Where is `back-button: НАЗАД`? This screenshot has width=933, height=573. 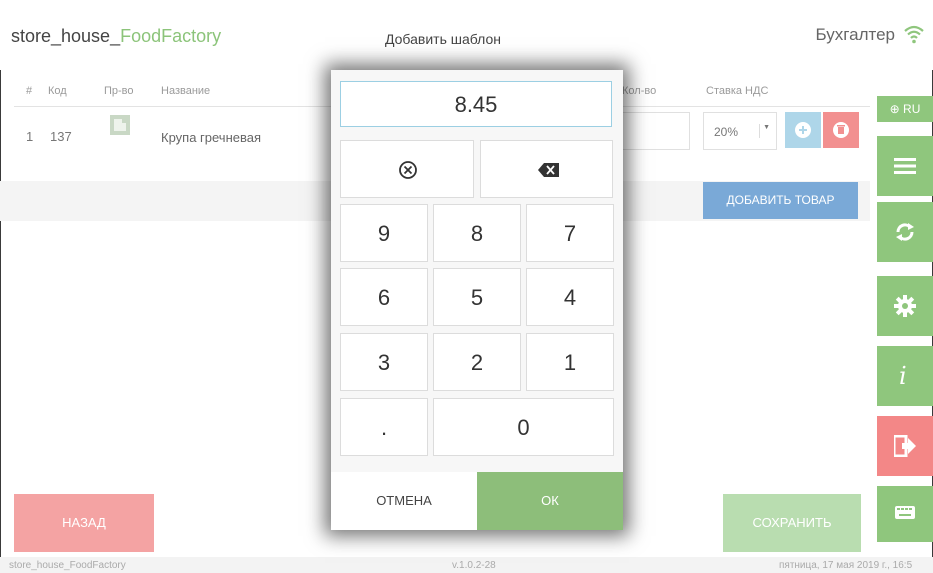 back-button: НАЗАД is located at coordinates (84, 523).